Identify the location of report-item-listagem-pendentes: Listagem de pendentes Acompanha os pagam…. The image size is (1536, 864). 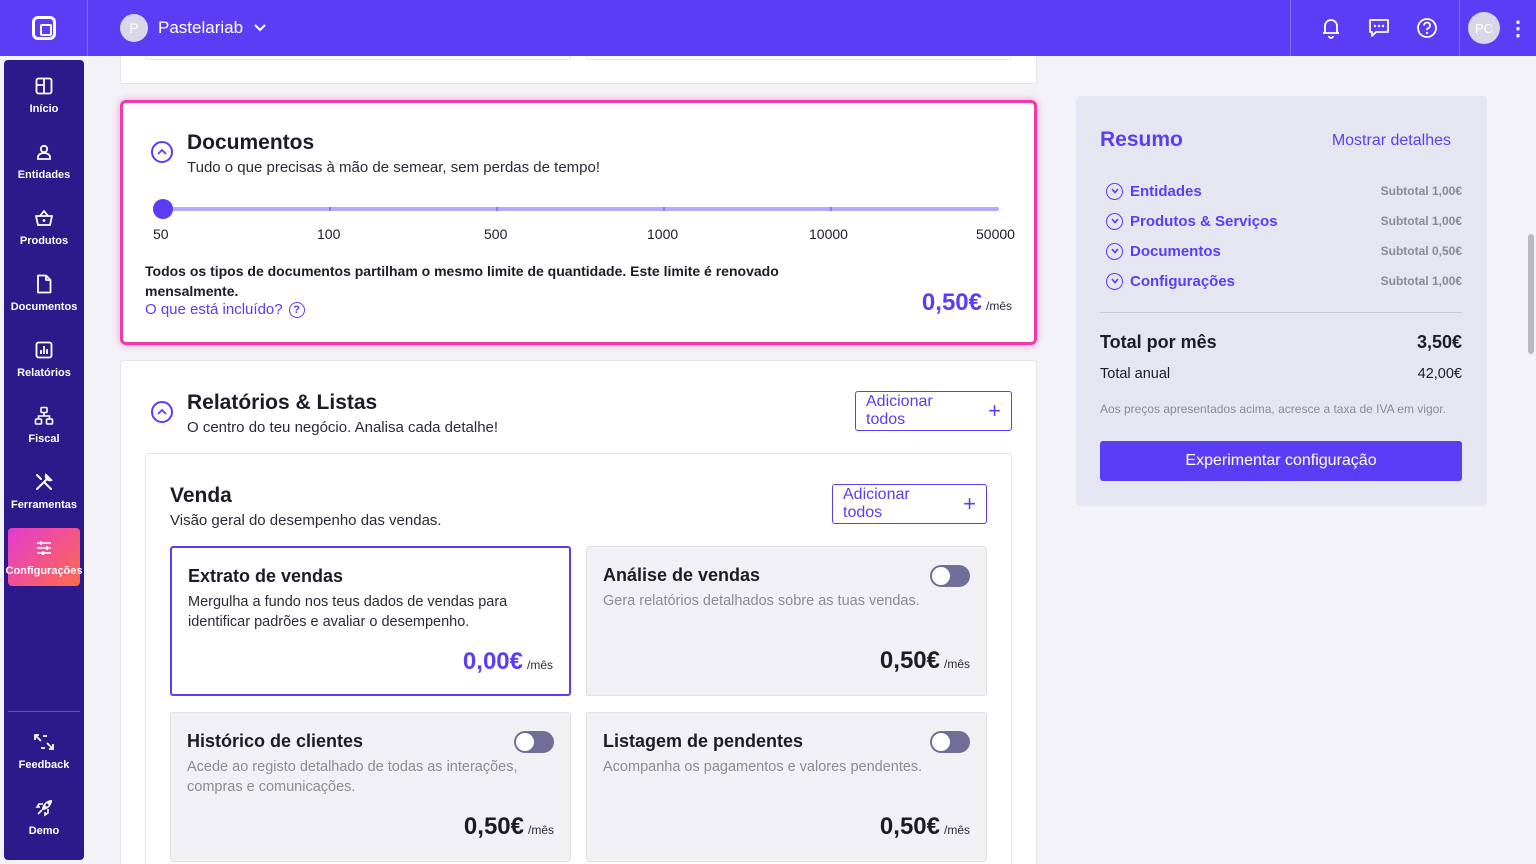
(786, 787).